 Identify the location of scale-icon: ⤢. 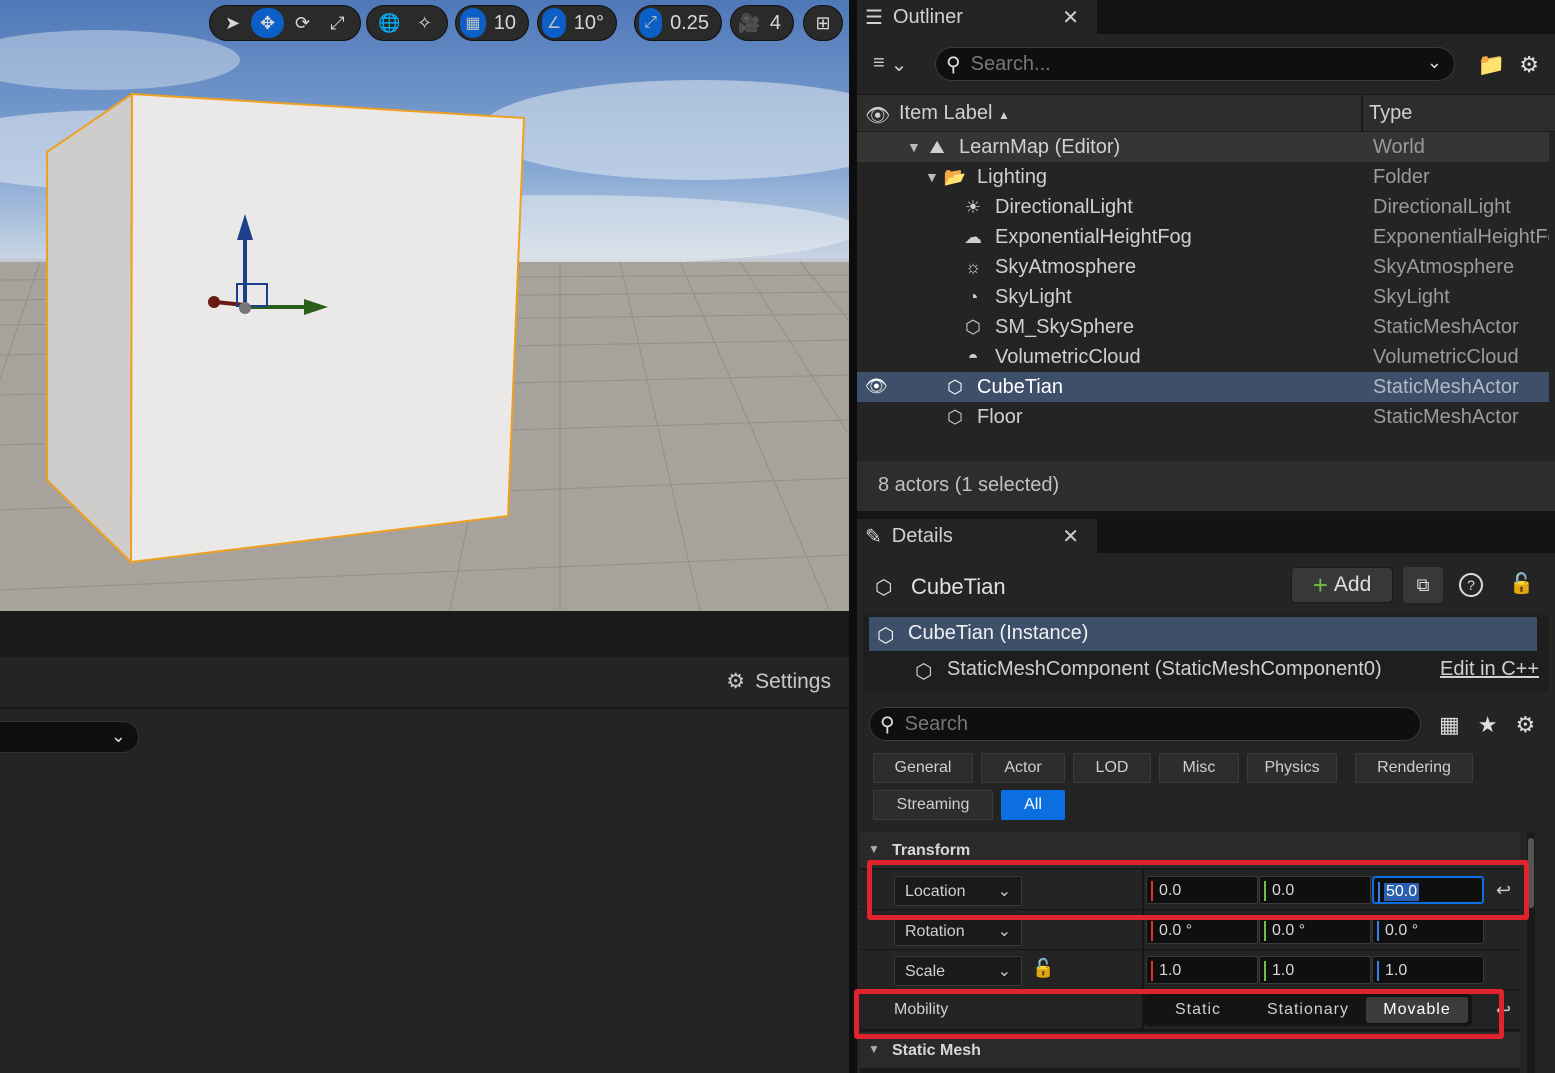
(337, 23).